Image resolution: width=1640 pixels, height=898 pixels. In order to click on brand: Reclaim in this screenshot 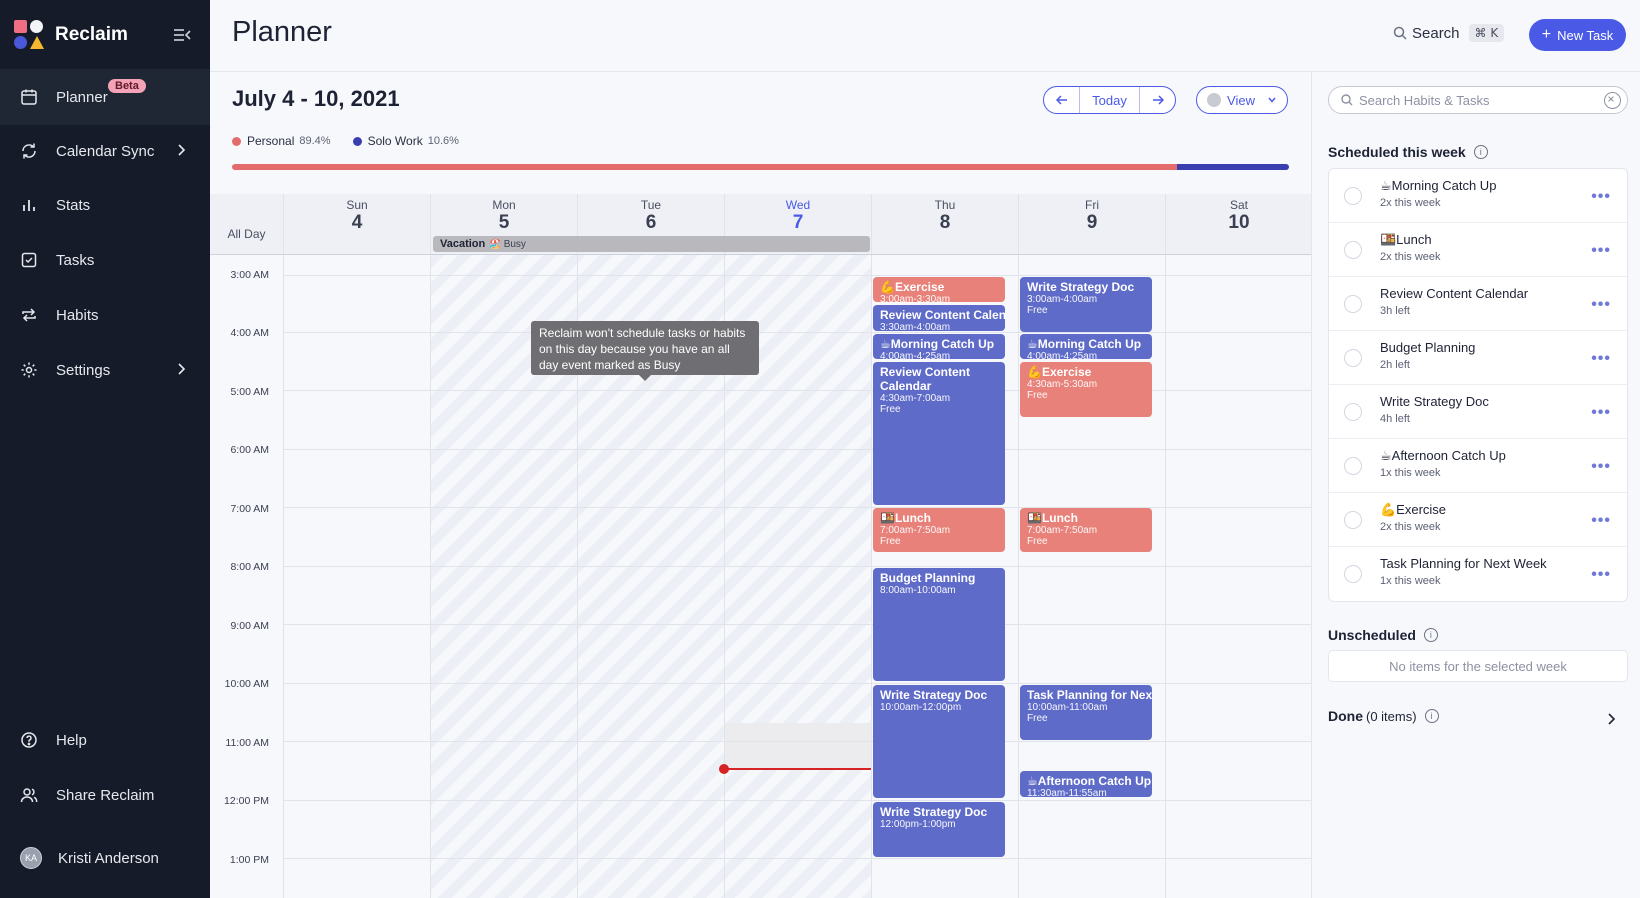, I will do `click(71, 35)`.